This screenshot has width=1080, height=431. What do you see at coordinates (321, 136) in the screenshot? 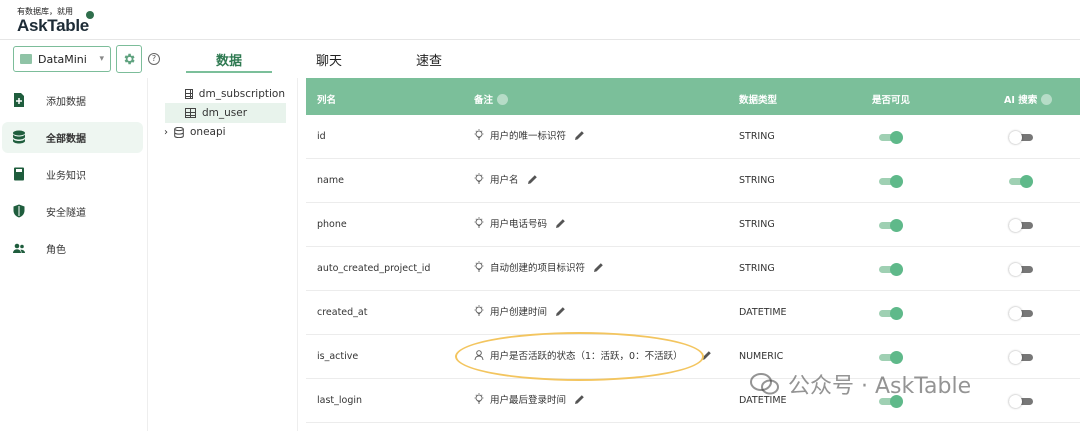
I see `column-name: id` at bounding box center [321, 136].